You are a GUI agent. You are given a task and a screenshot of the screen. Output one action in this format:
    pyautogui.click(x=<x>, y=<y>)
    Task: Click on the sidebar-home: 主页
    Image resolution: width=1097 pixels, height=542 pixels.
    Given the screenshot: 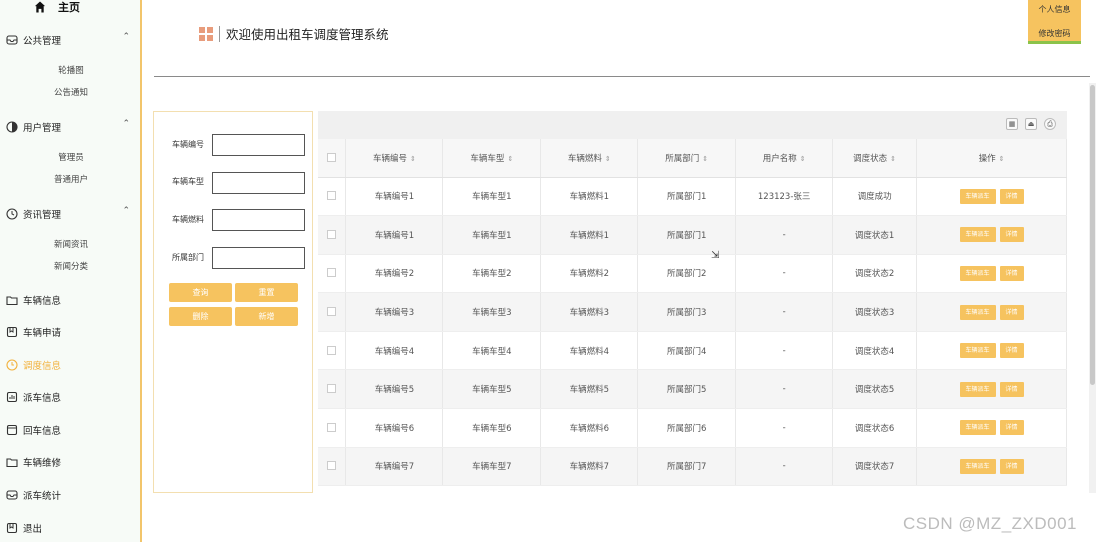 What is the action you would take?
    pyautogui.click(x=57, y=7)
    